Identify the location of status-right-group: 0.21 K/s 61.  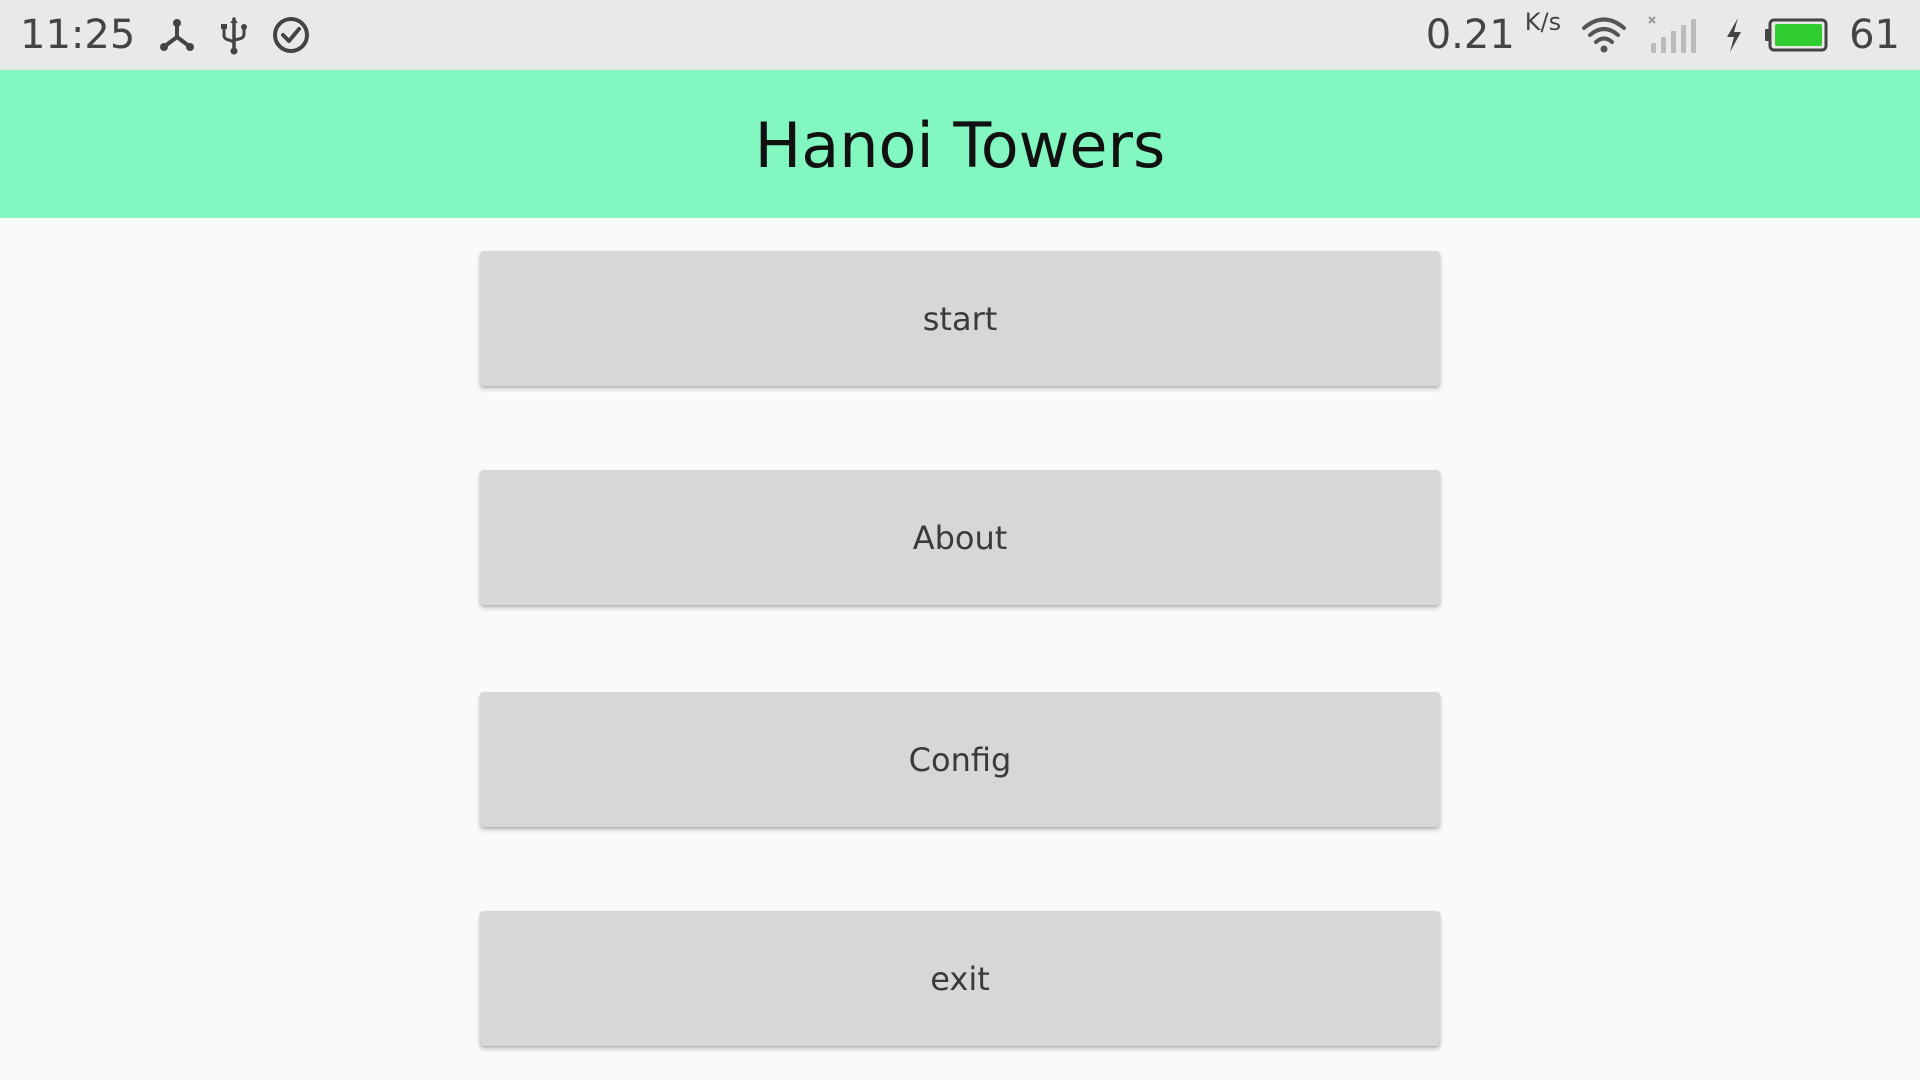
(1663, 35).